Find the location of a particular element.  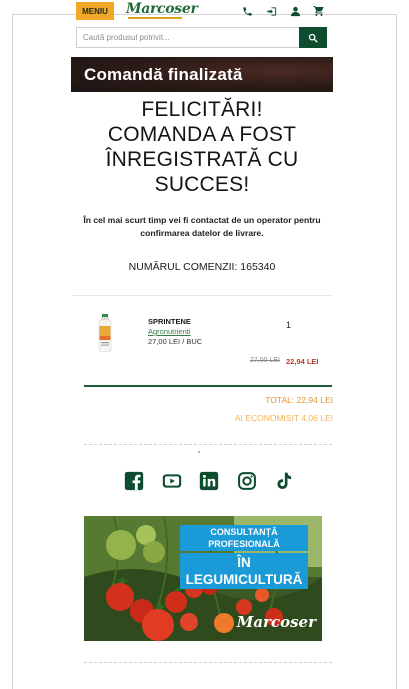

promo-top-strip is located at coordinates (203, 511).